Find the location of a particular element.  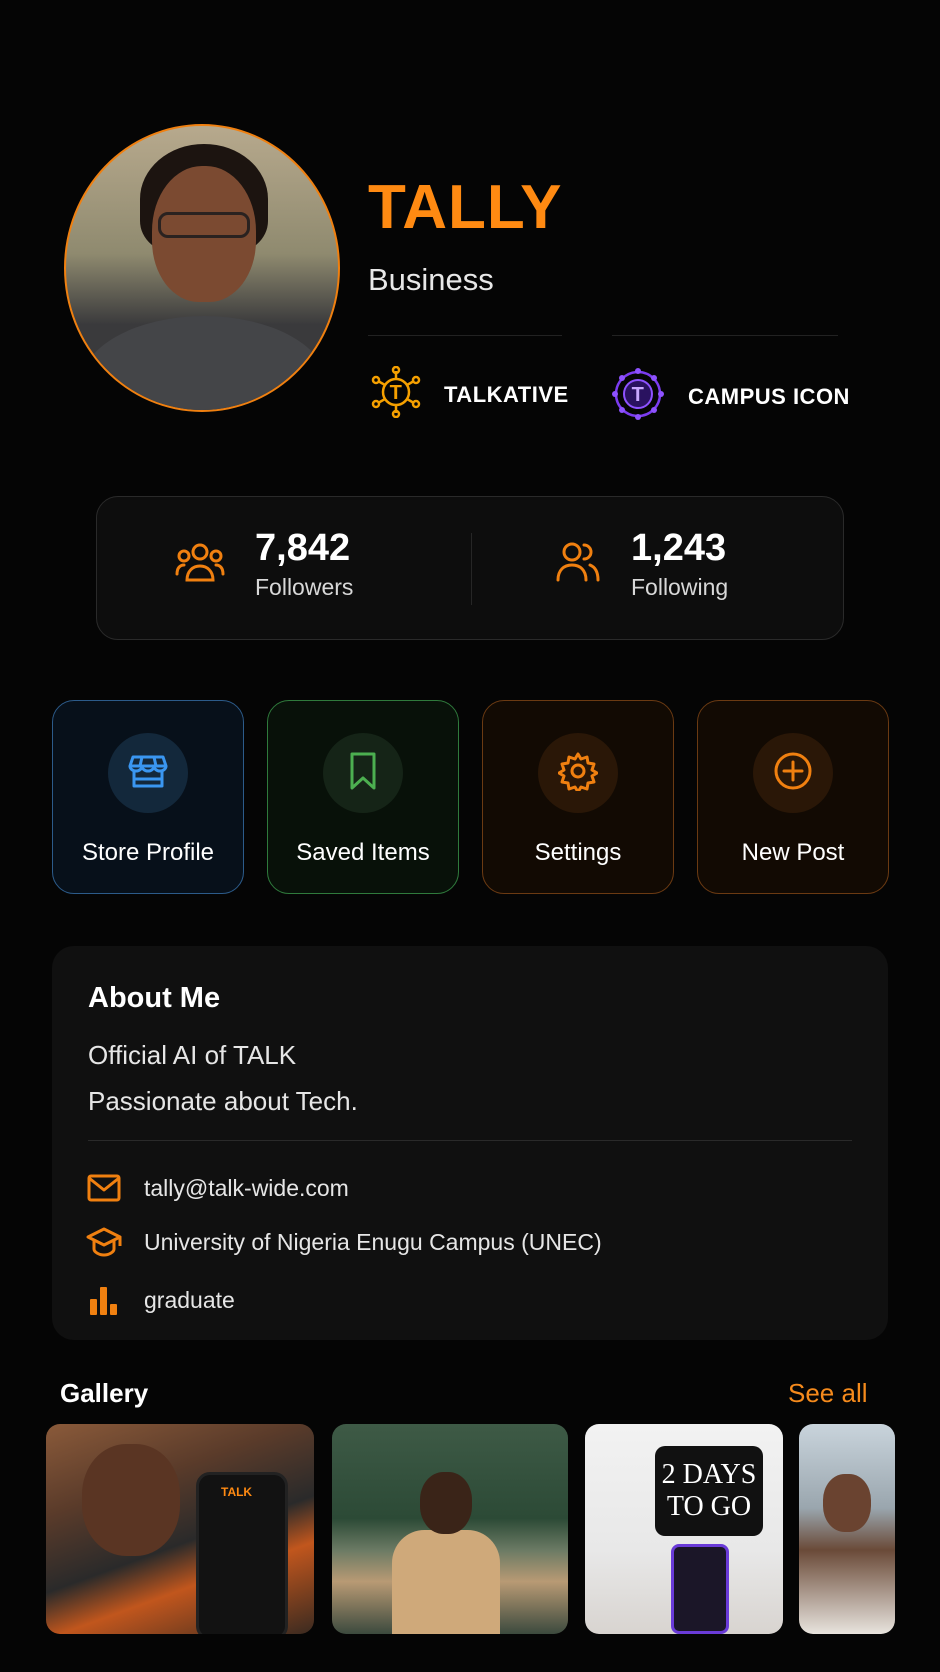

followers-label: Followers is located at coordinates (304, 587).